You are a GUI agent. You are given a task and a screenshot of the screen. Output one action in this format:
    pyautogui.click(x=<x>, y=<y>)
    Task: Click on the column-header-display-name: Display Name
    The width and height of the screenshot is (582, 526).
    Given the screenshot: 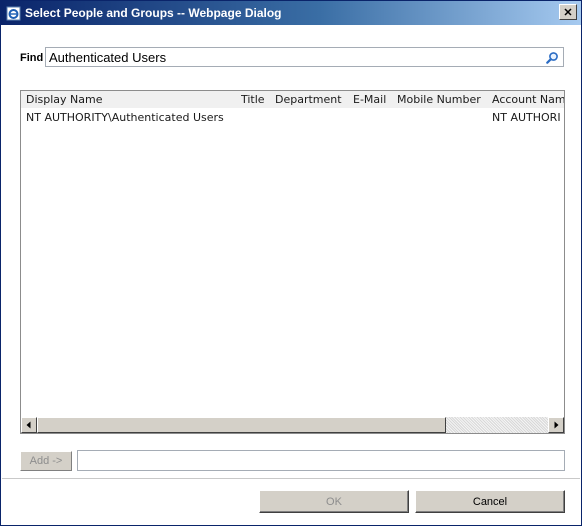 What is the action you would take?
    pyautogui.click(x=64, y=99)
    